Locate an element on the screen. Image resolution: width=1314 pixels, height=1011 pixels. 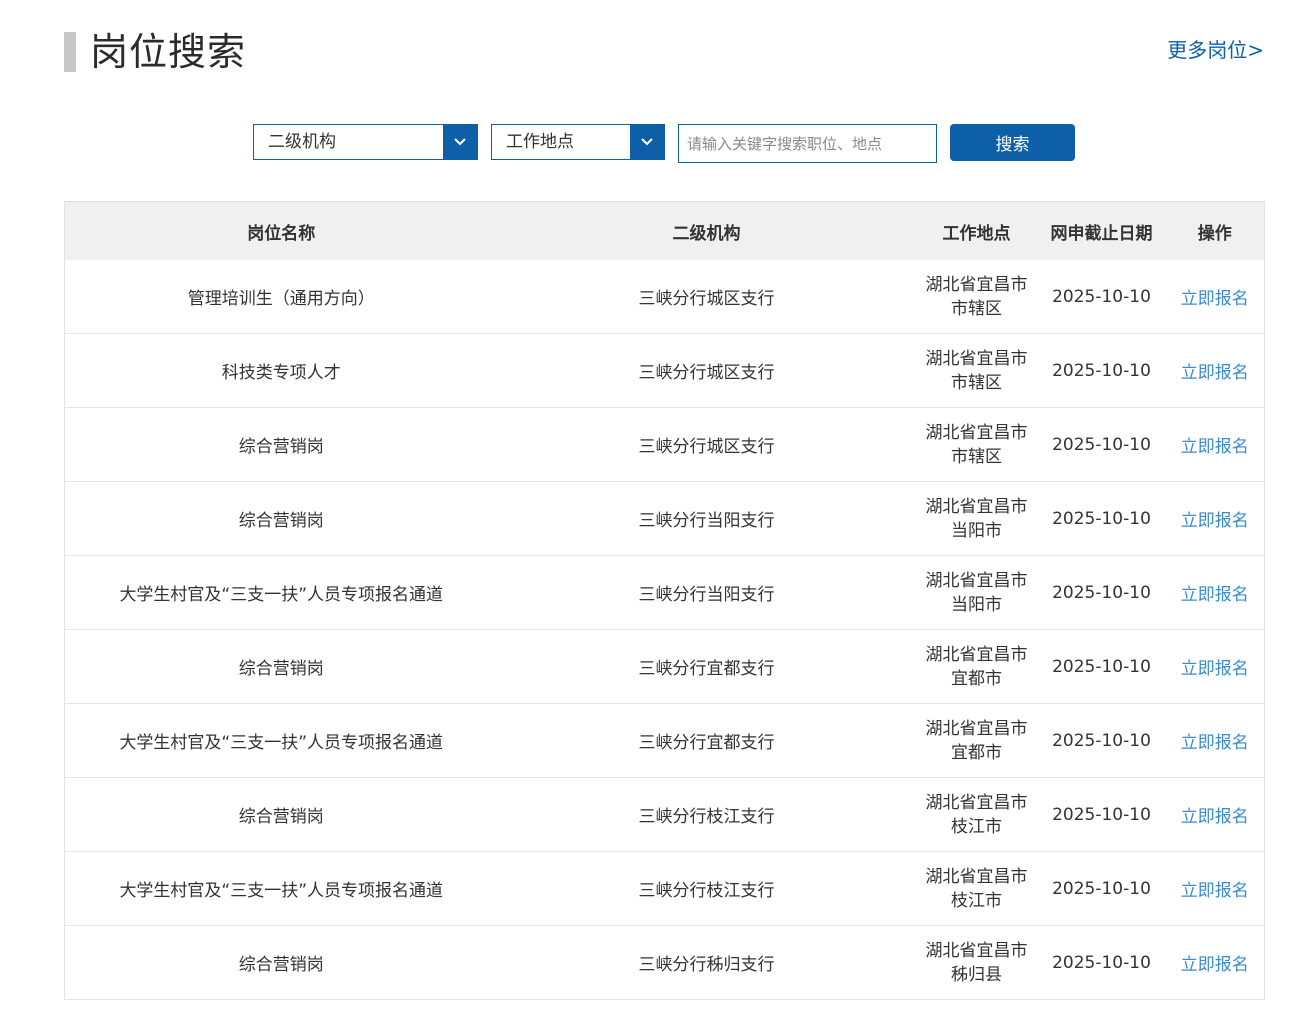
job-name-cell: 科技类专项人才 is located at coordinates (281, 370).